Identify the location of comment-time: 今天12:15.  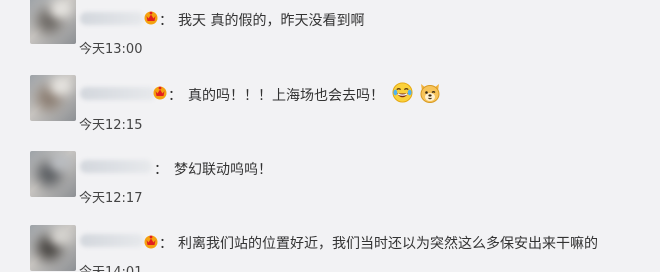
(111, 125).